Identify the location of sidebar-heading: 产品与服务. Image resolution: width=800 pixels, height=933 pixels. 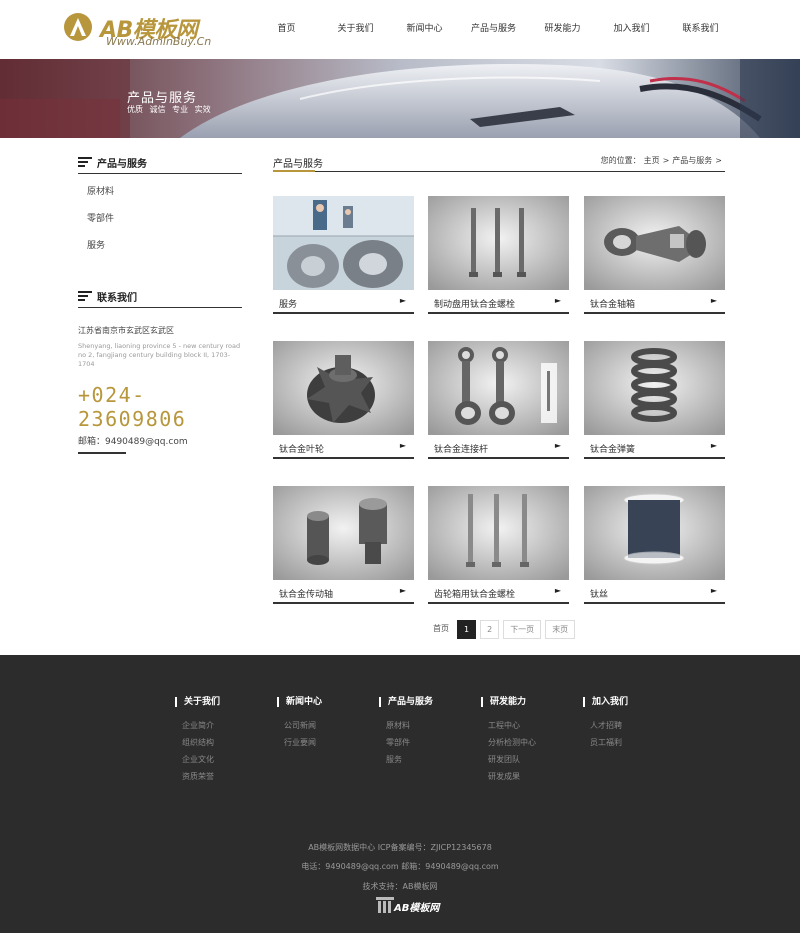
(160, 162).